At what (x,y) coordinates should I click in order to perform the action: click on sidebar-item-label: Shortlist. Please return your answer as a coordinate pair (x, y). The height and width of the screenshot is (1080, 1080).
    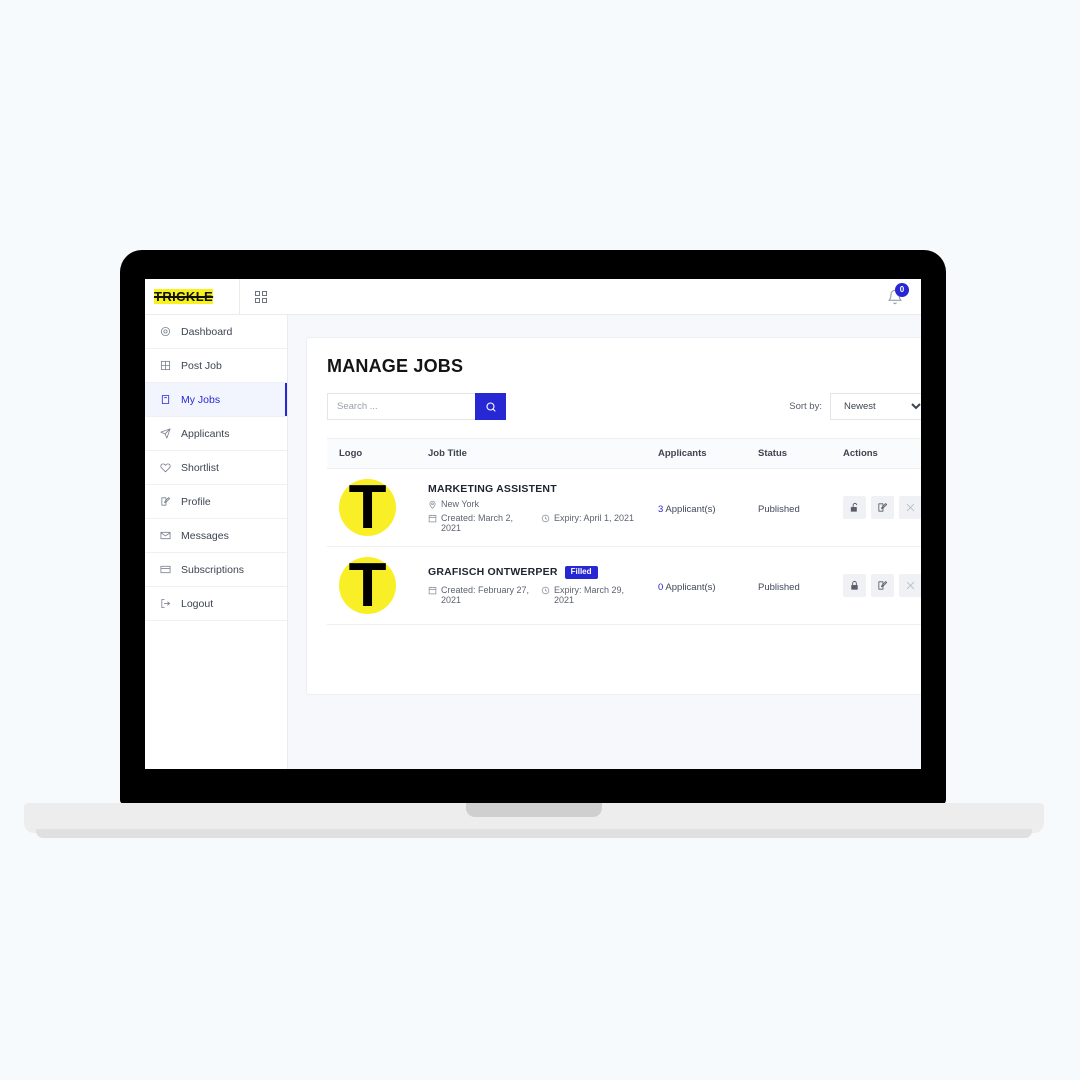
    Looking at the image, I should click on (200, 467).